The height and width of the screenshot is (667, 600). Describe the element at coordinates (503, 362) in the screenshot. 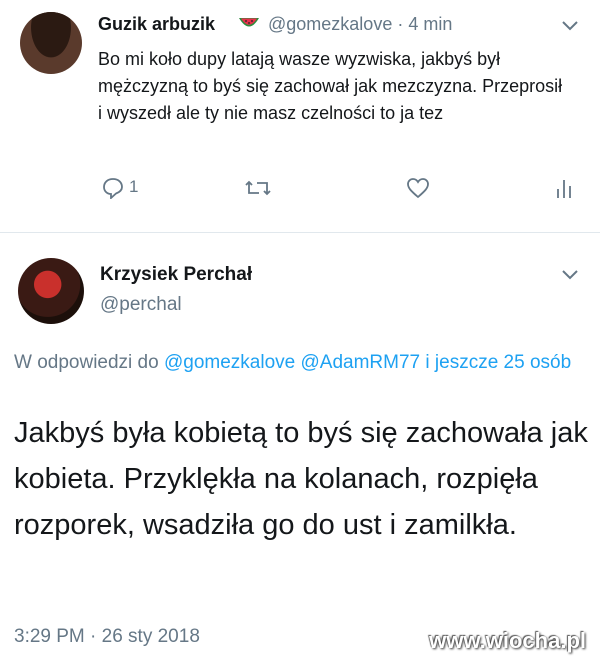

I see `others-link: jeszcze 25 osób` at that location.